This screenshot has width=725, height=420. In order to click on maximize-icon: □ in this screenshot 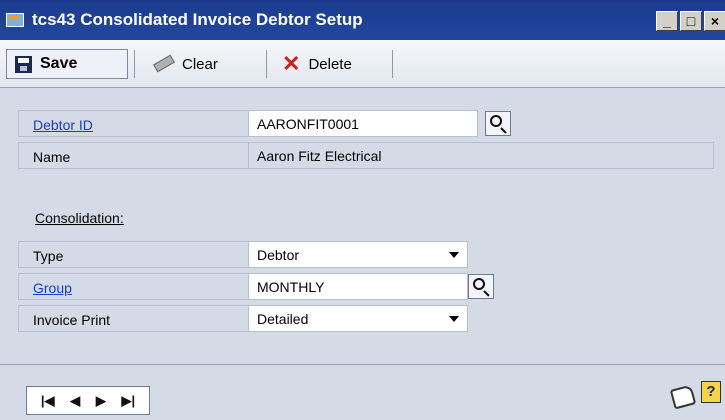, I will do `click(691, 21)`.